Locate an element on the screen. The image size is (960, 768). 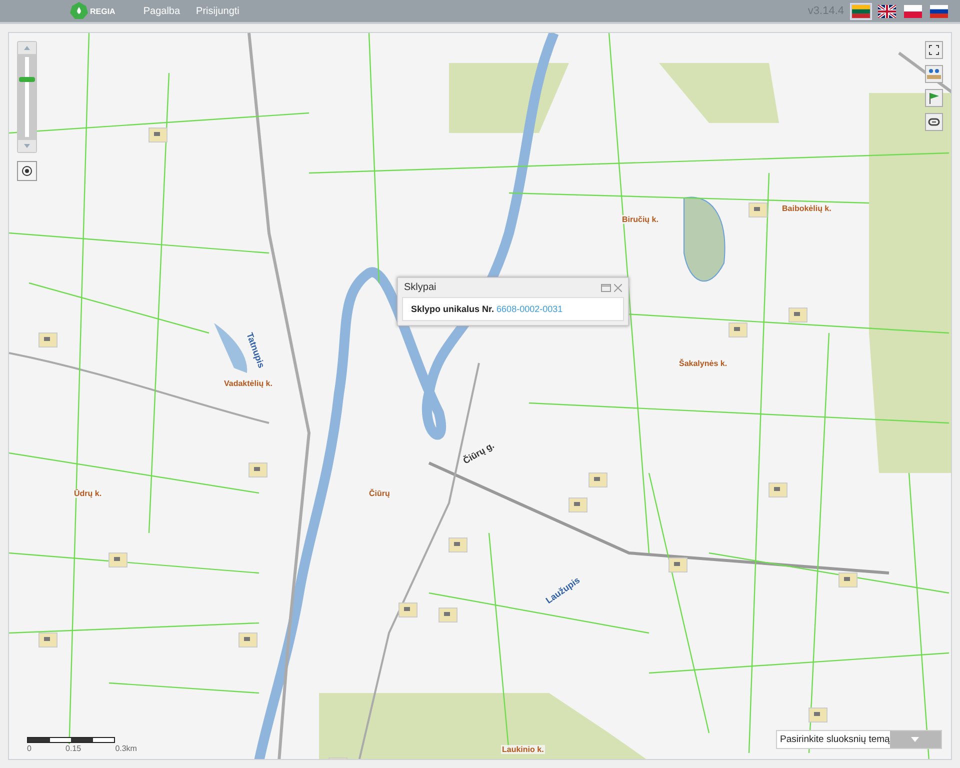
locate-button is located at coordinates (27, 171).